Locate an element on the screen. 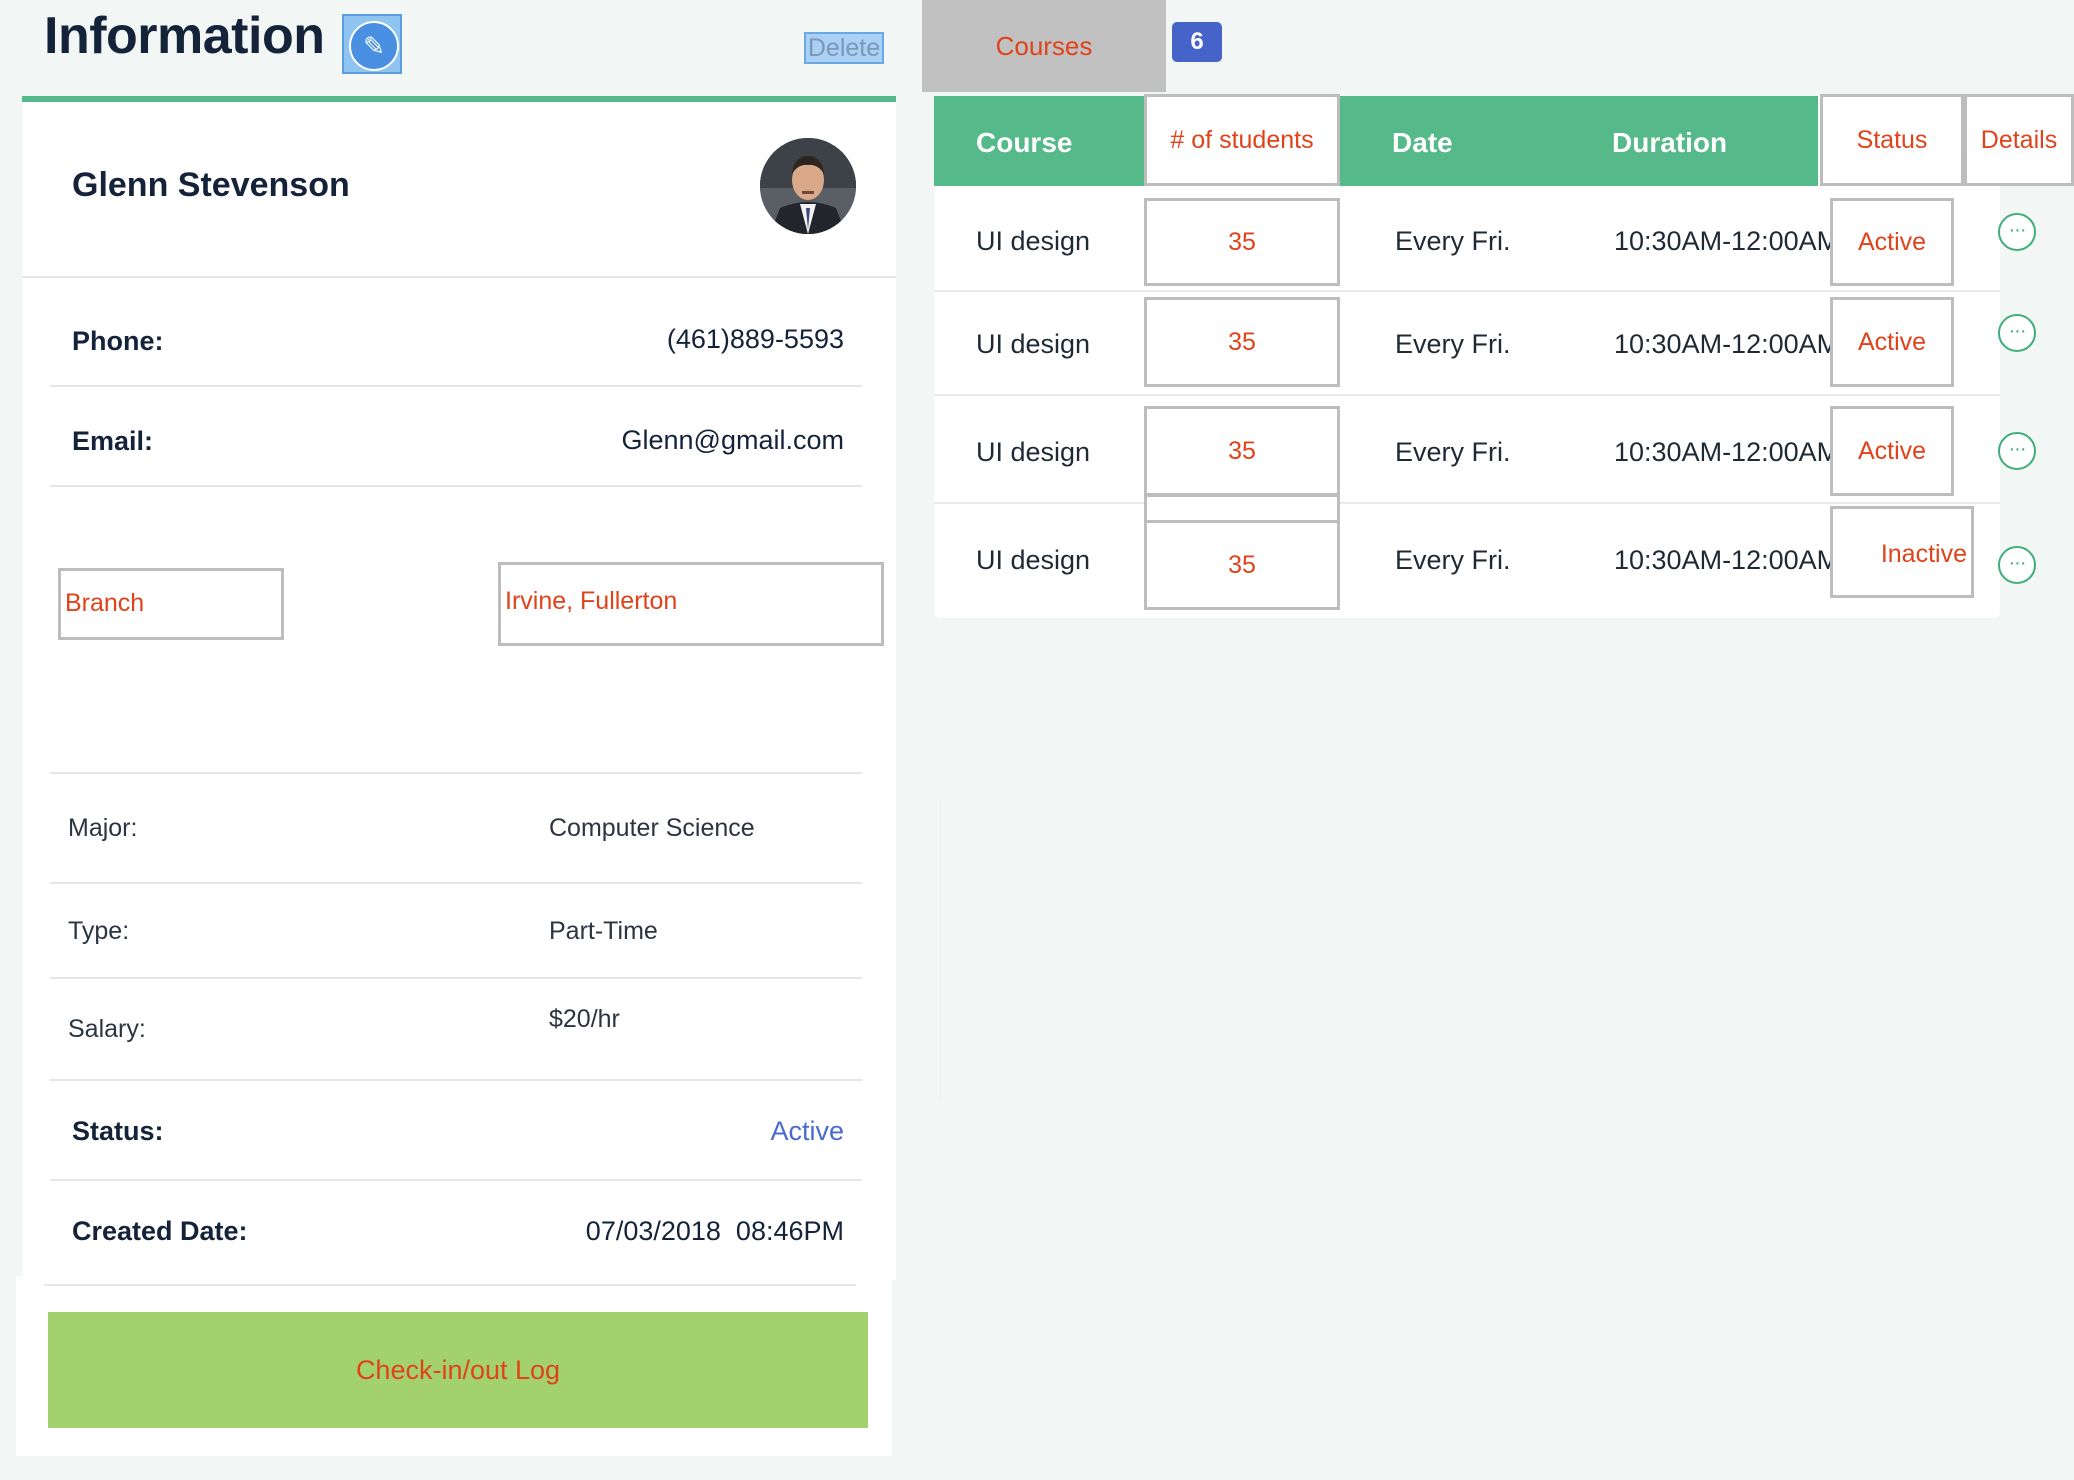 The image size is (2074, 1480). tab-courses: Courses is located at coordinates (1044, 46).